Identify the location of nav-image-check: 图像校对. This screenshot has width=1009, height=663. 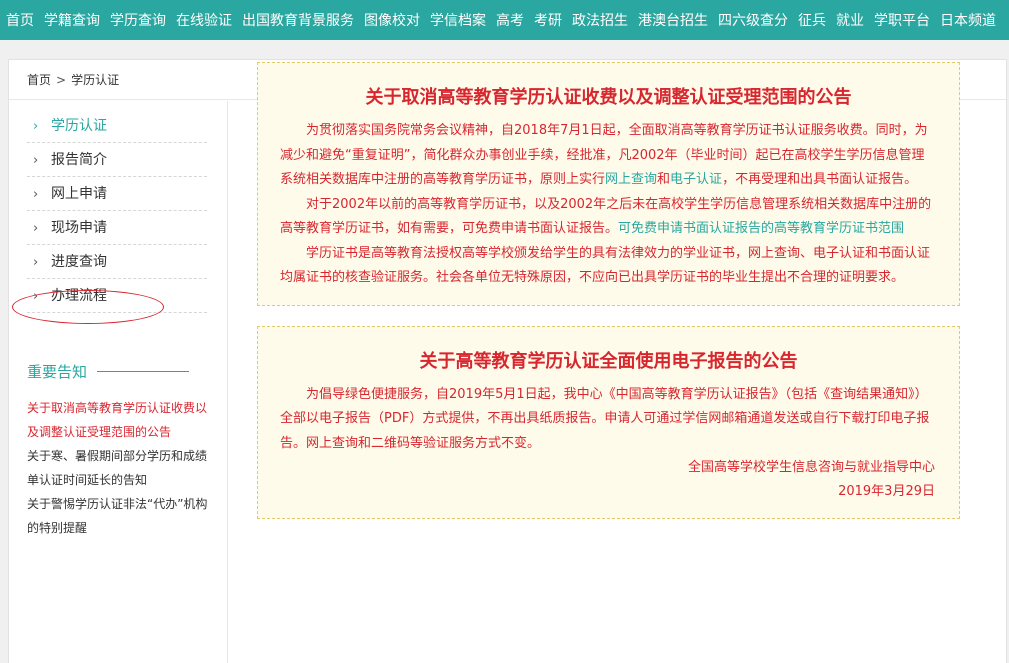
(392, 20).